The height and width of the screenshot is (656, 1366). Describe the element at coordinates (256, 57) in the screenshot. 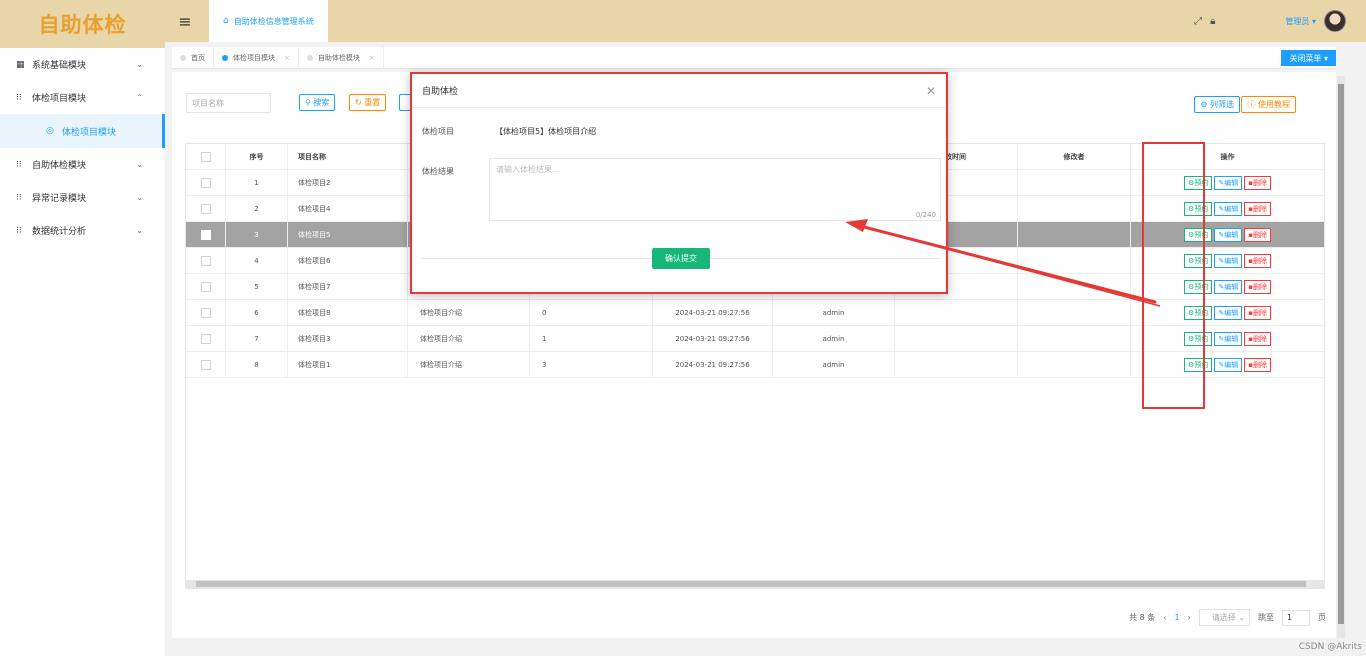

I see `tab-exam-project: 体检项目模块 ×` at that location.